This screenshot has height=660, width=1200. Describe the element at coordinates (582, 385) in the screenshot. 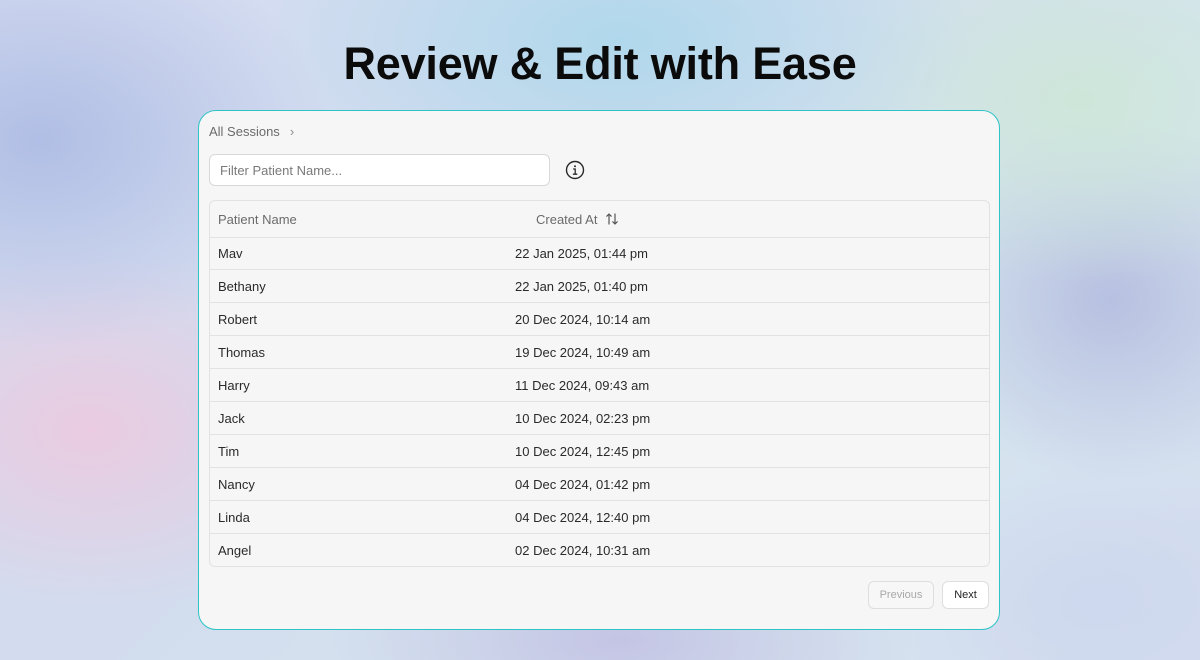

I see `created-at-cell: 11 Dec 2024, 09:43 am` at that location.